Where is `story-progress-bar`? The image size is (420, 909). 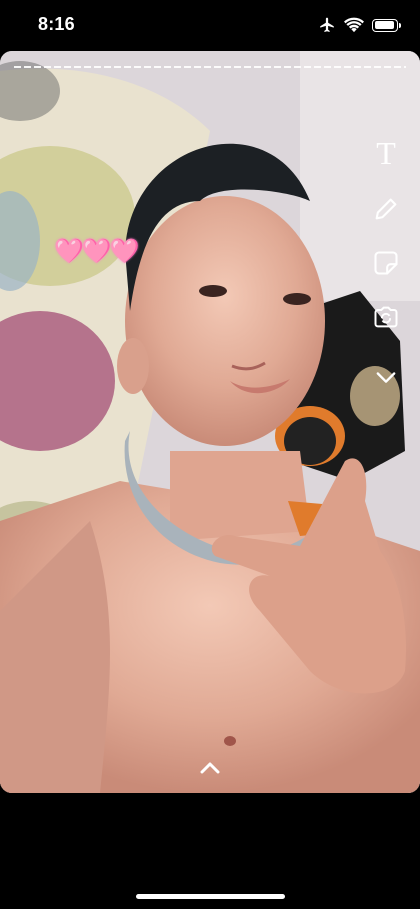 story-progress-bar is located at coordinates (210, 67).